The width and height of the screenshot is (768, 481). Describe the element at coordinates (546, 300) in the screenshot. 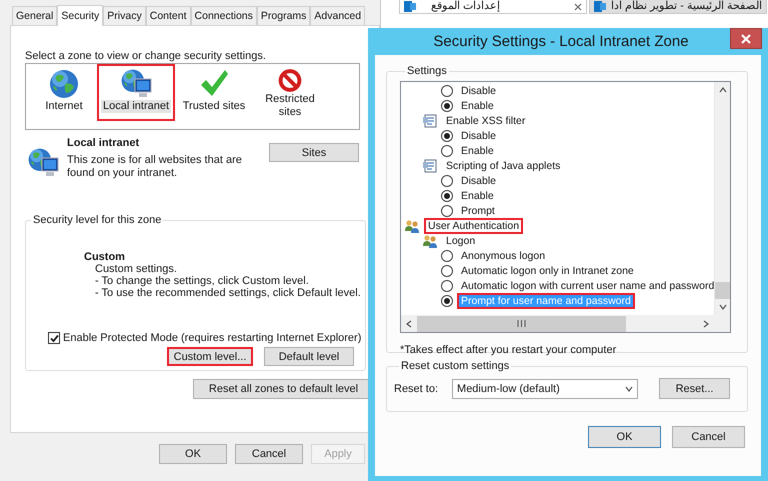

I see `option-label: Prompt for user name and password` at that location.